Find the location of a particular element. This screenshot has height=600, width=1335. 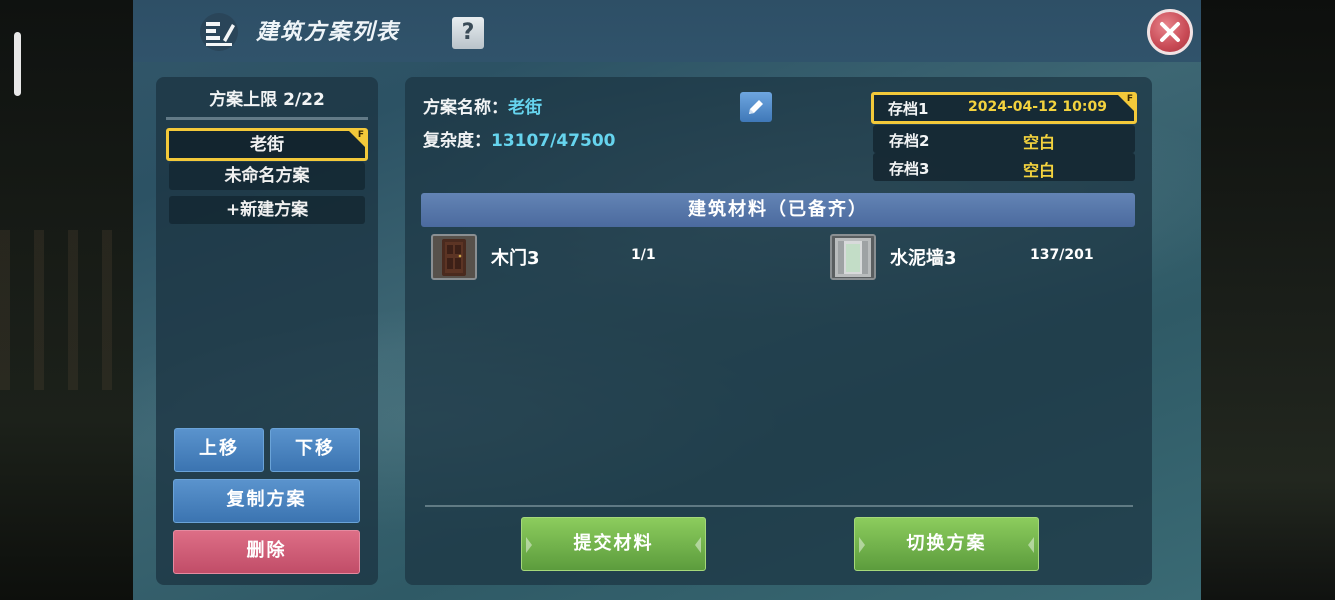

side-drawer-handle is located at coordinates (17, 64).